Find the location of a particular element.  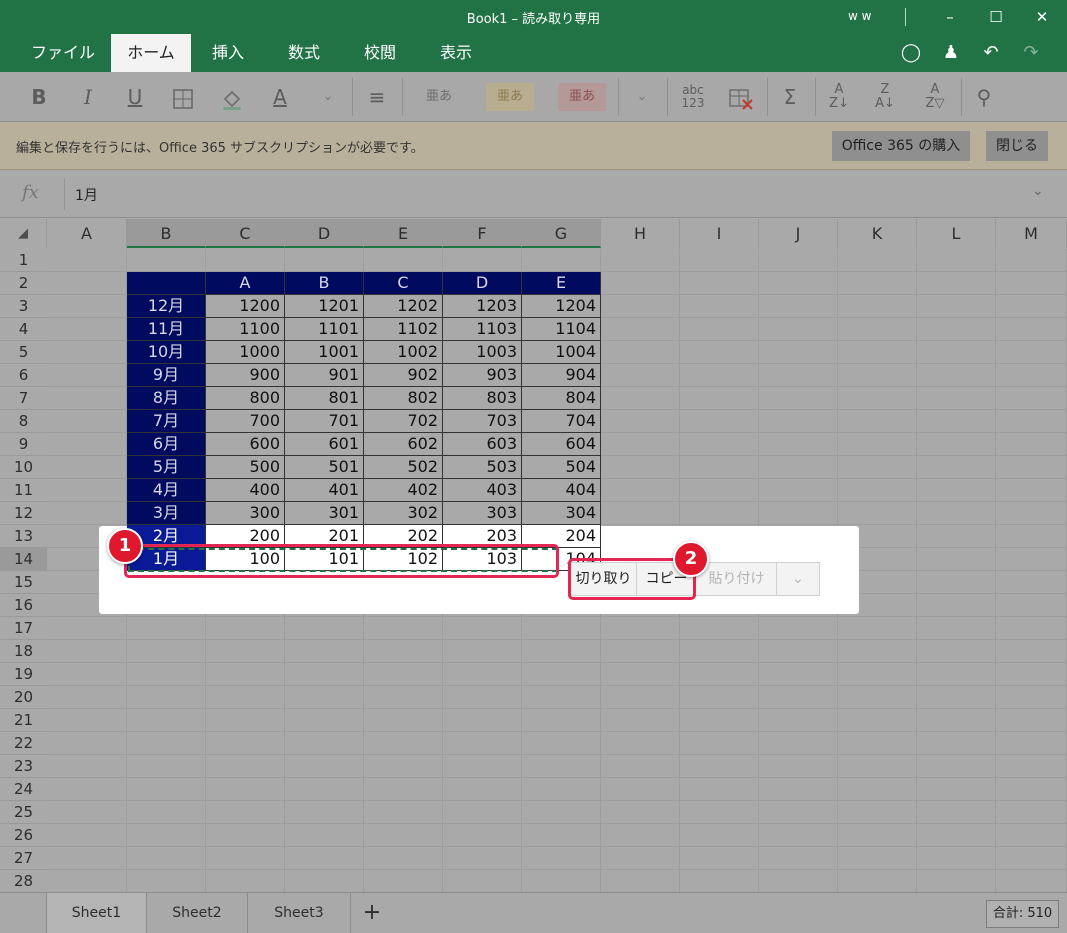

search-icon: ⚲ is located at coordinates (984, 97).